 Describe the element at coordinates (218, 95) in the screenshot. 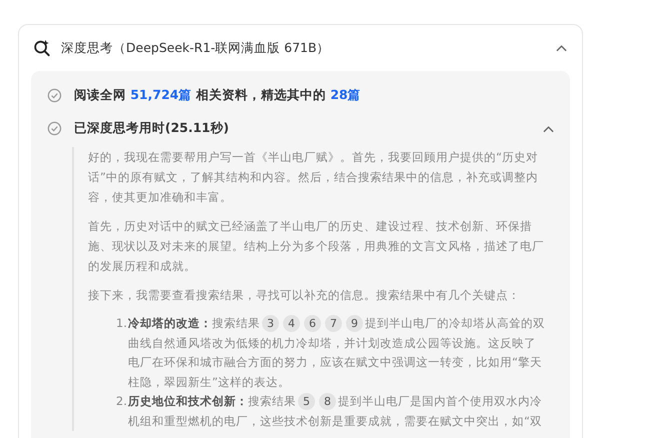

I see `step-text: 阅读全网 51,724篇 相关资料，精选其中的 28篇` at that location.